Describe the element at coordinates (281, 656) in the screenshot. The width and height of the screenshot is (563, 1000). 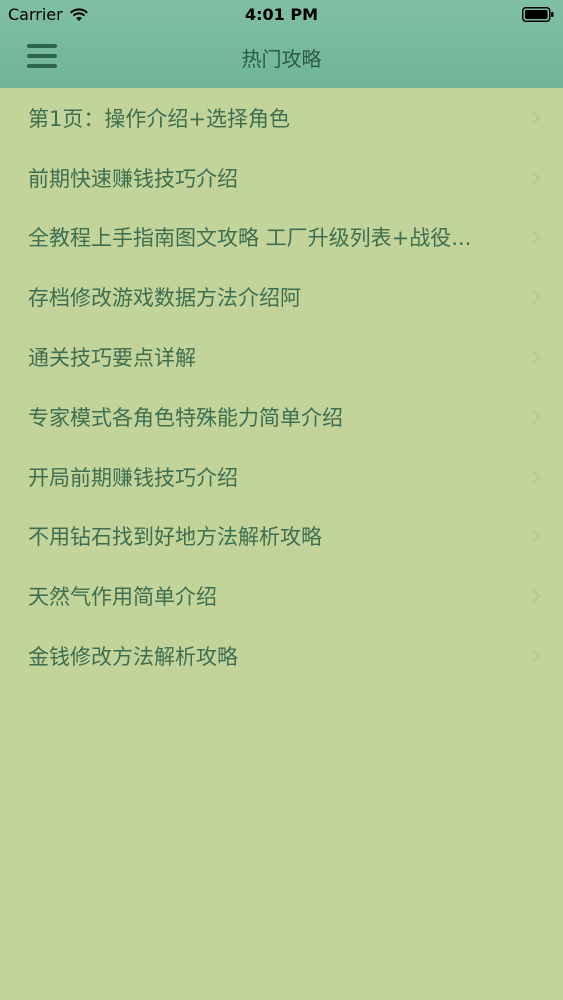
I see `list-item: 金钱修改方法解析攻略` at that location.